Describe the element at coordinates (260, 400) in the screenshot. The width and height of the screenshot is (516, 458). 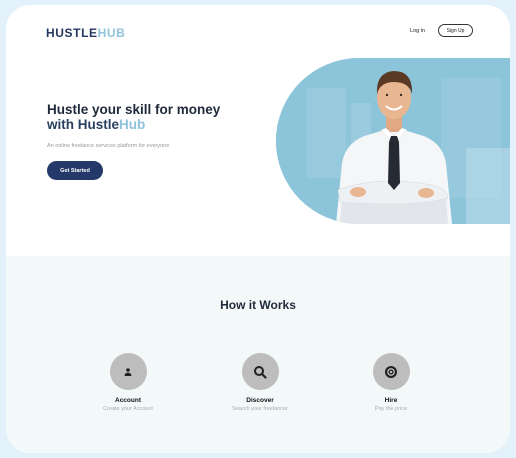
I see `step-label: Discover` at that location.